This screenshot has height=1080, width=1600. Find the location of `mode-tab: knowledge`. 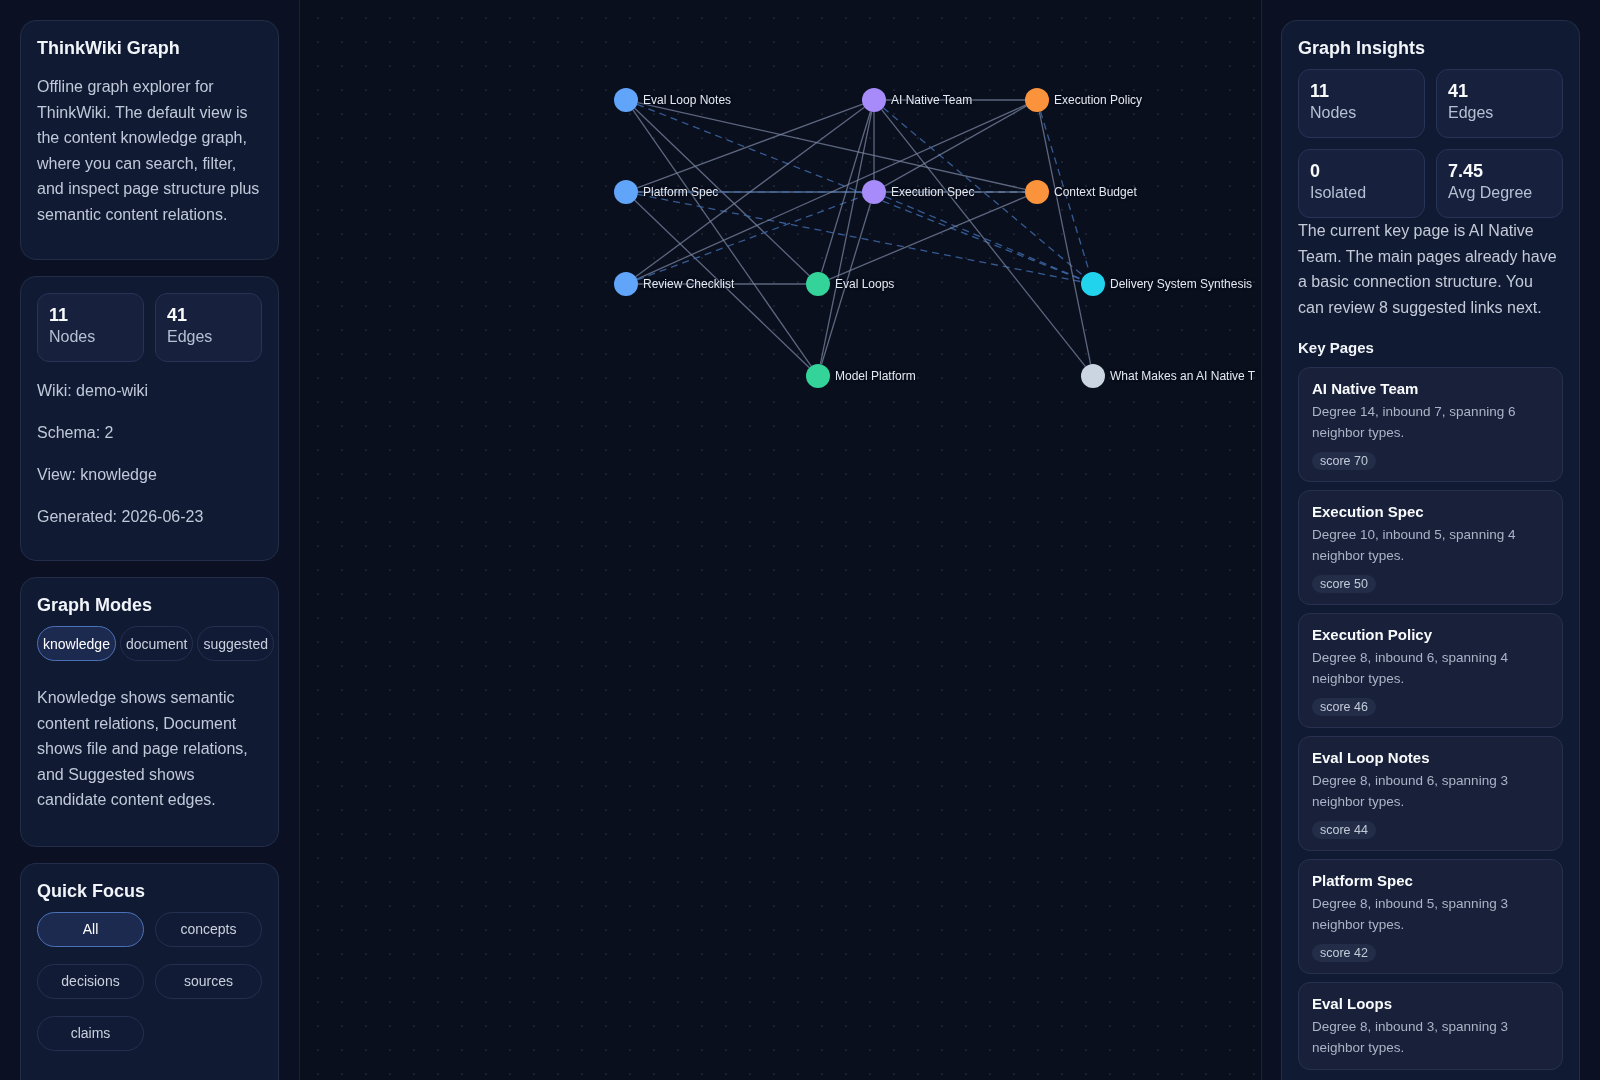

mode-tab: knowledge is located at coordinates (76, 643).